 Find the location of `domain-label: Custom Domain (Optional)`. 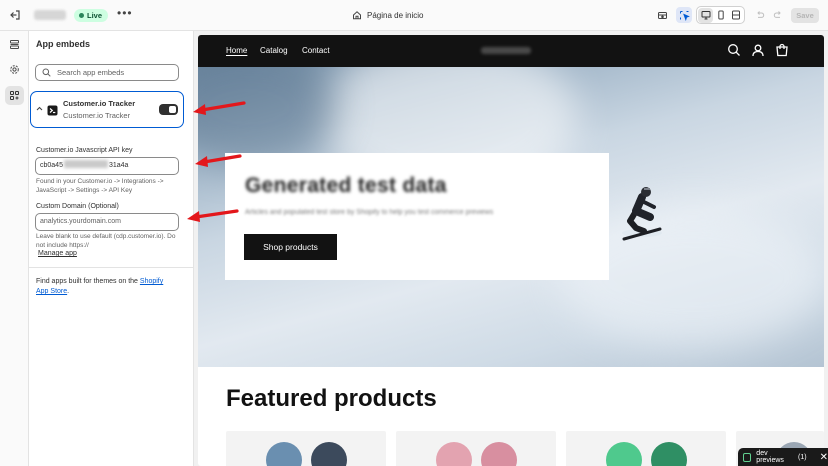

domain-label: Custom Domain (Optional) is located at coordinates (77, 206).